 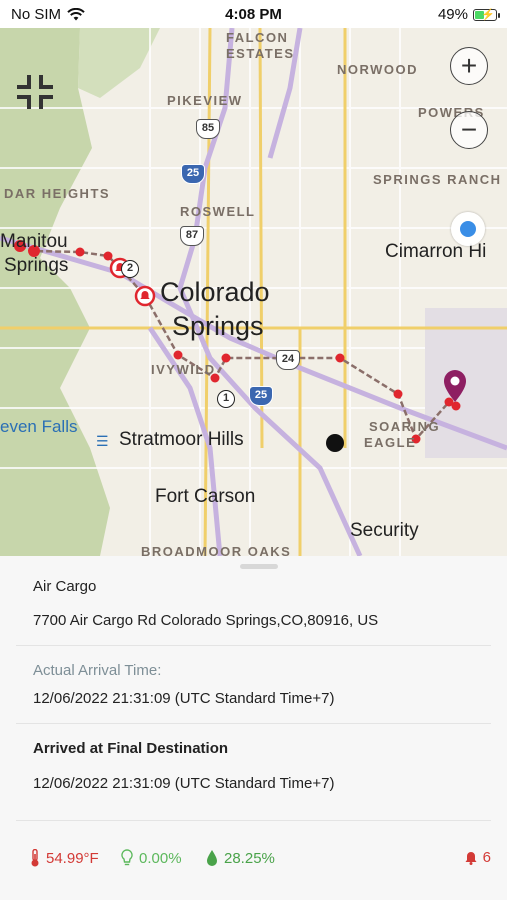 I want to click on humidity-value: 0.00%, so click(x=160, y=858).